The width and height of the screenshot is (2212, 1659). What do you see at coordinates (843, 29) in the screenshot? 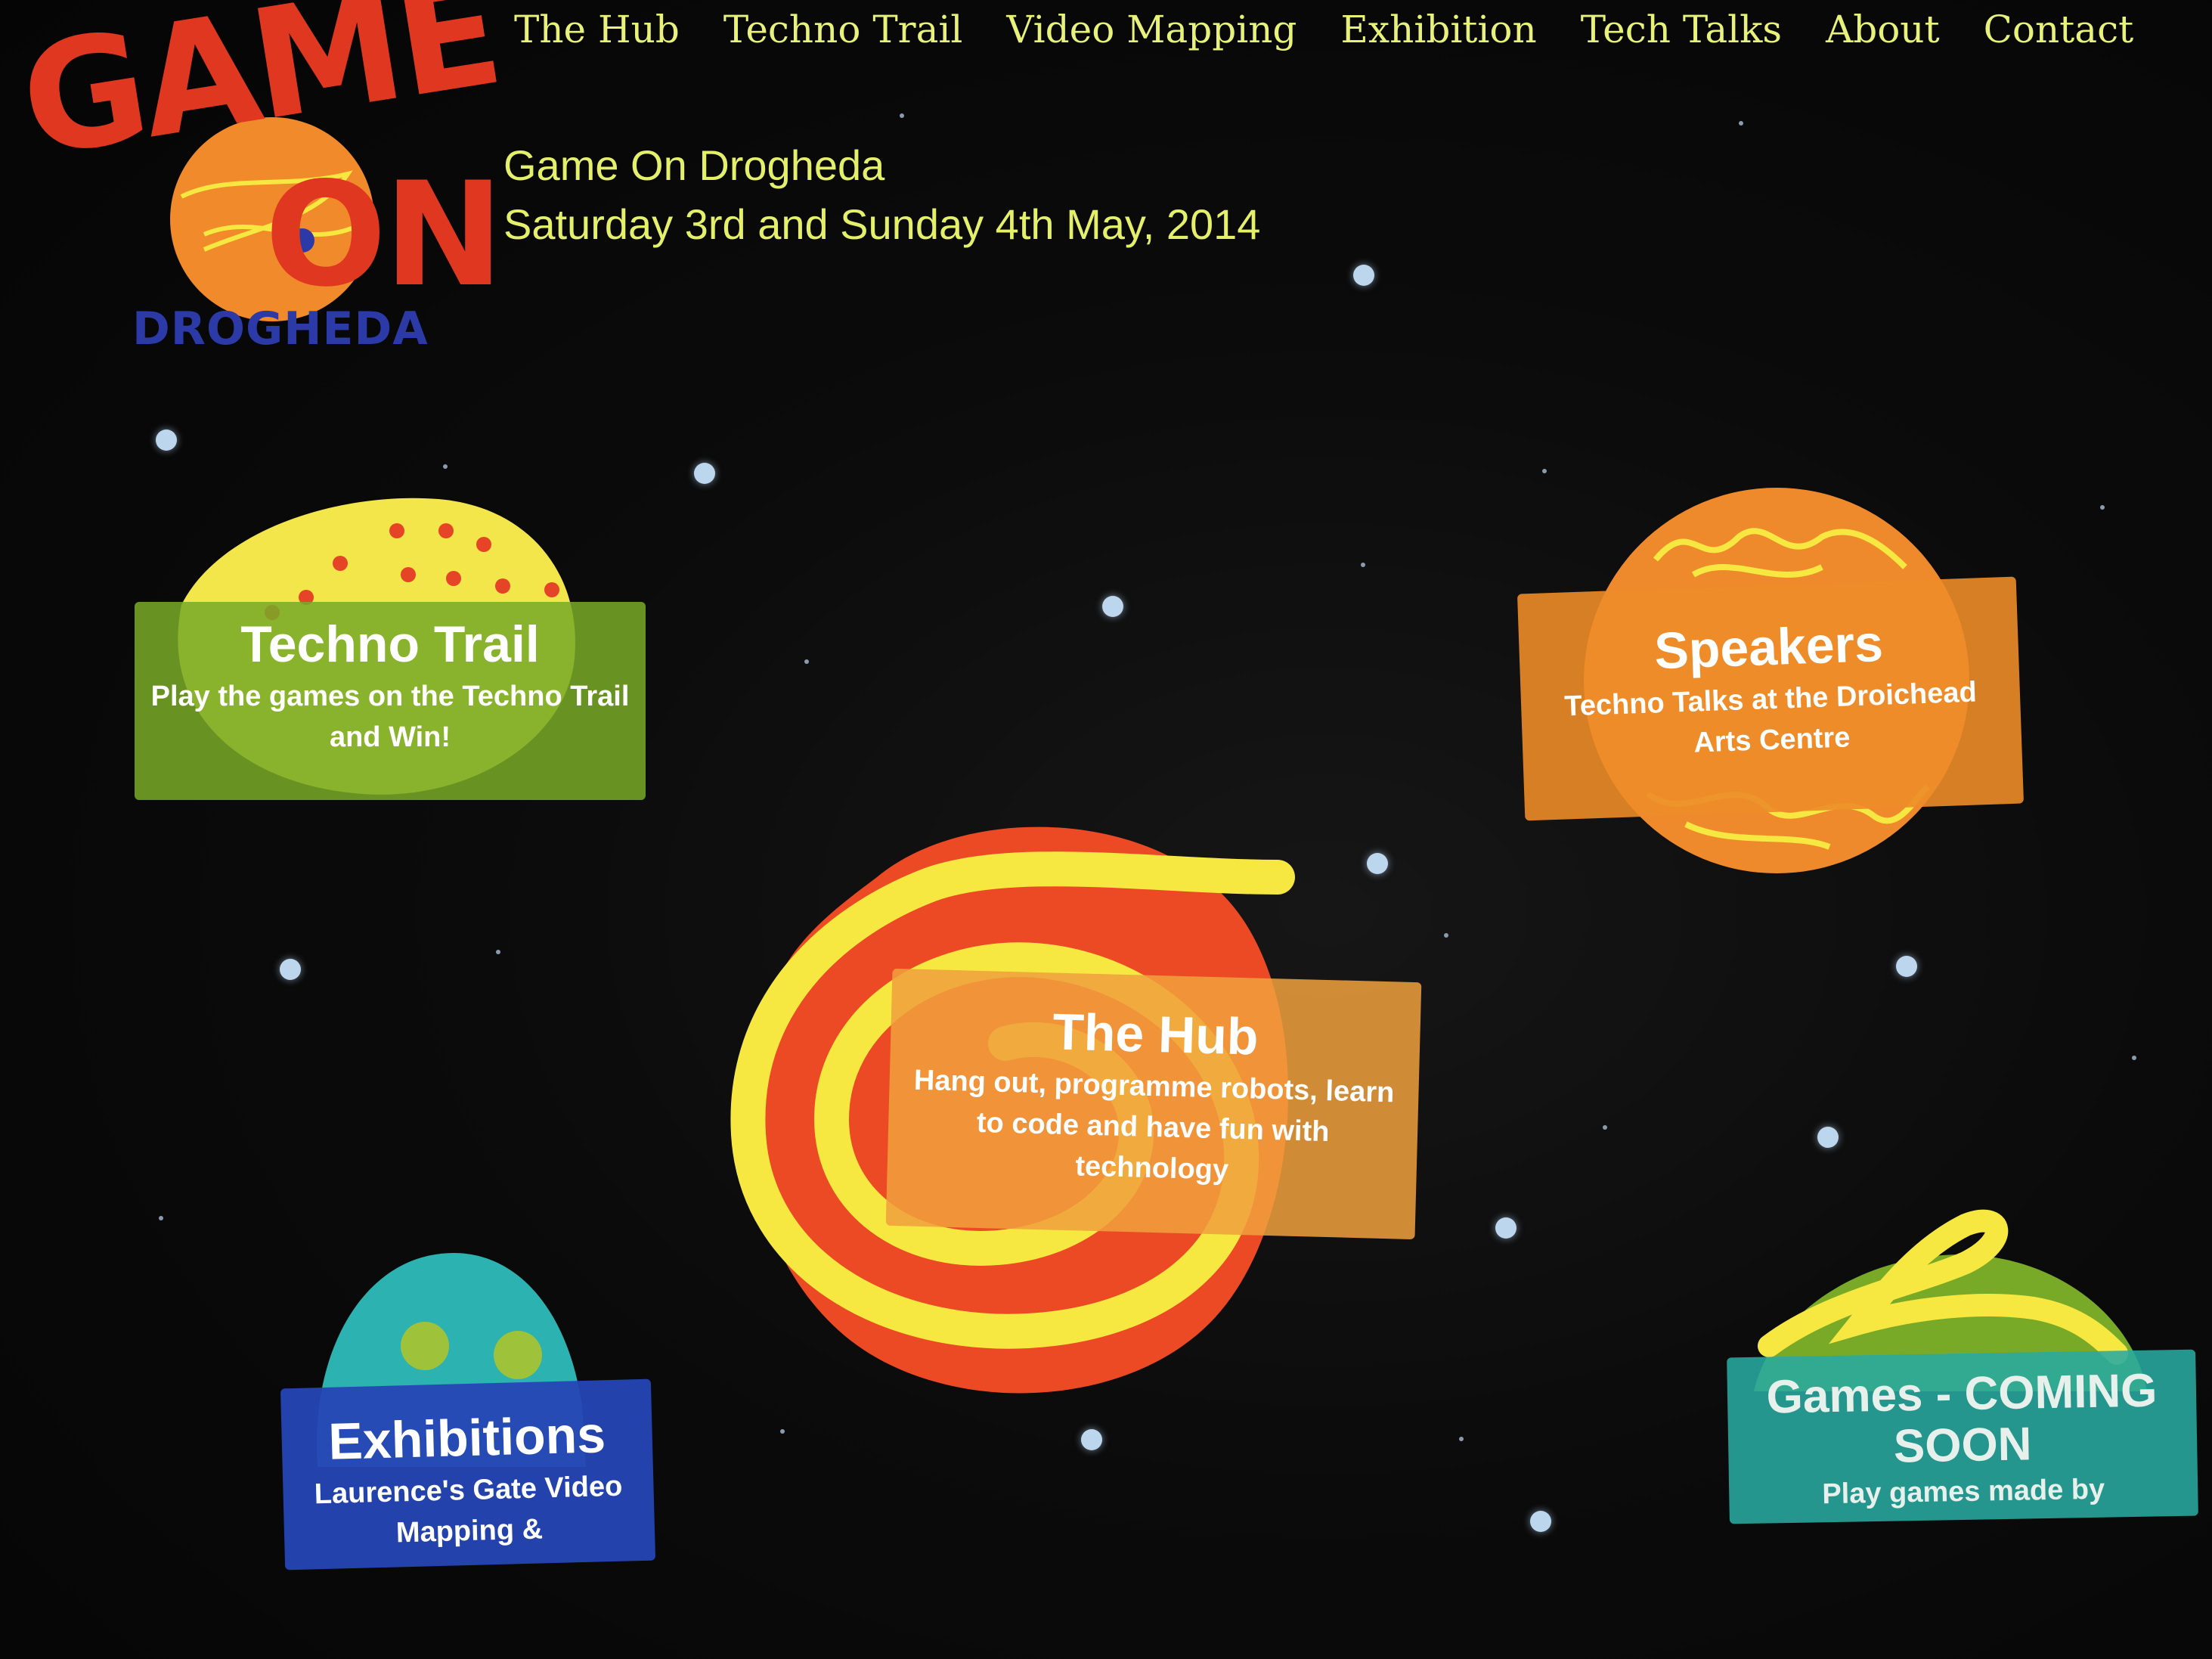
I see `nav-item-techno-trail: Techno Trail` at bounding box center [843, 29].